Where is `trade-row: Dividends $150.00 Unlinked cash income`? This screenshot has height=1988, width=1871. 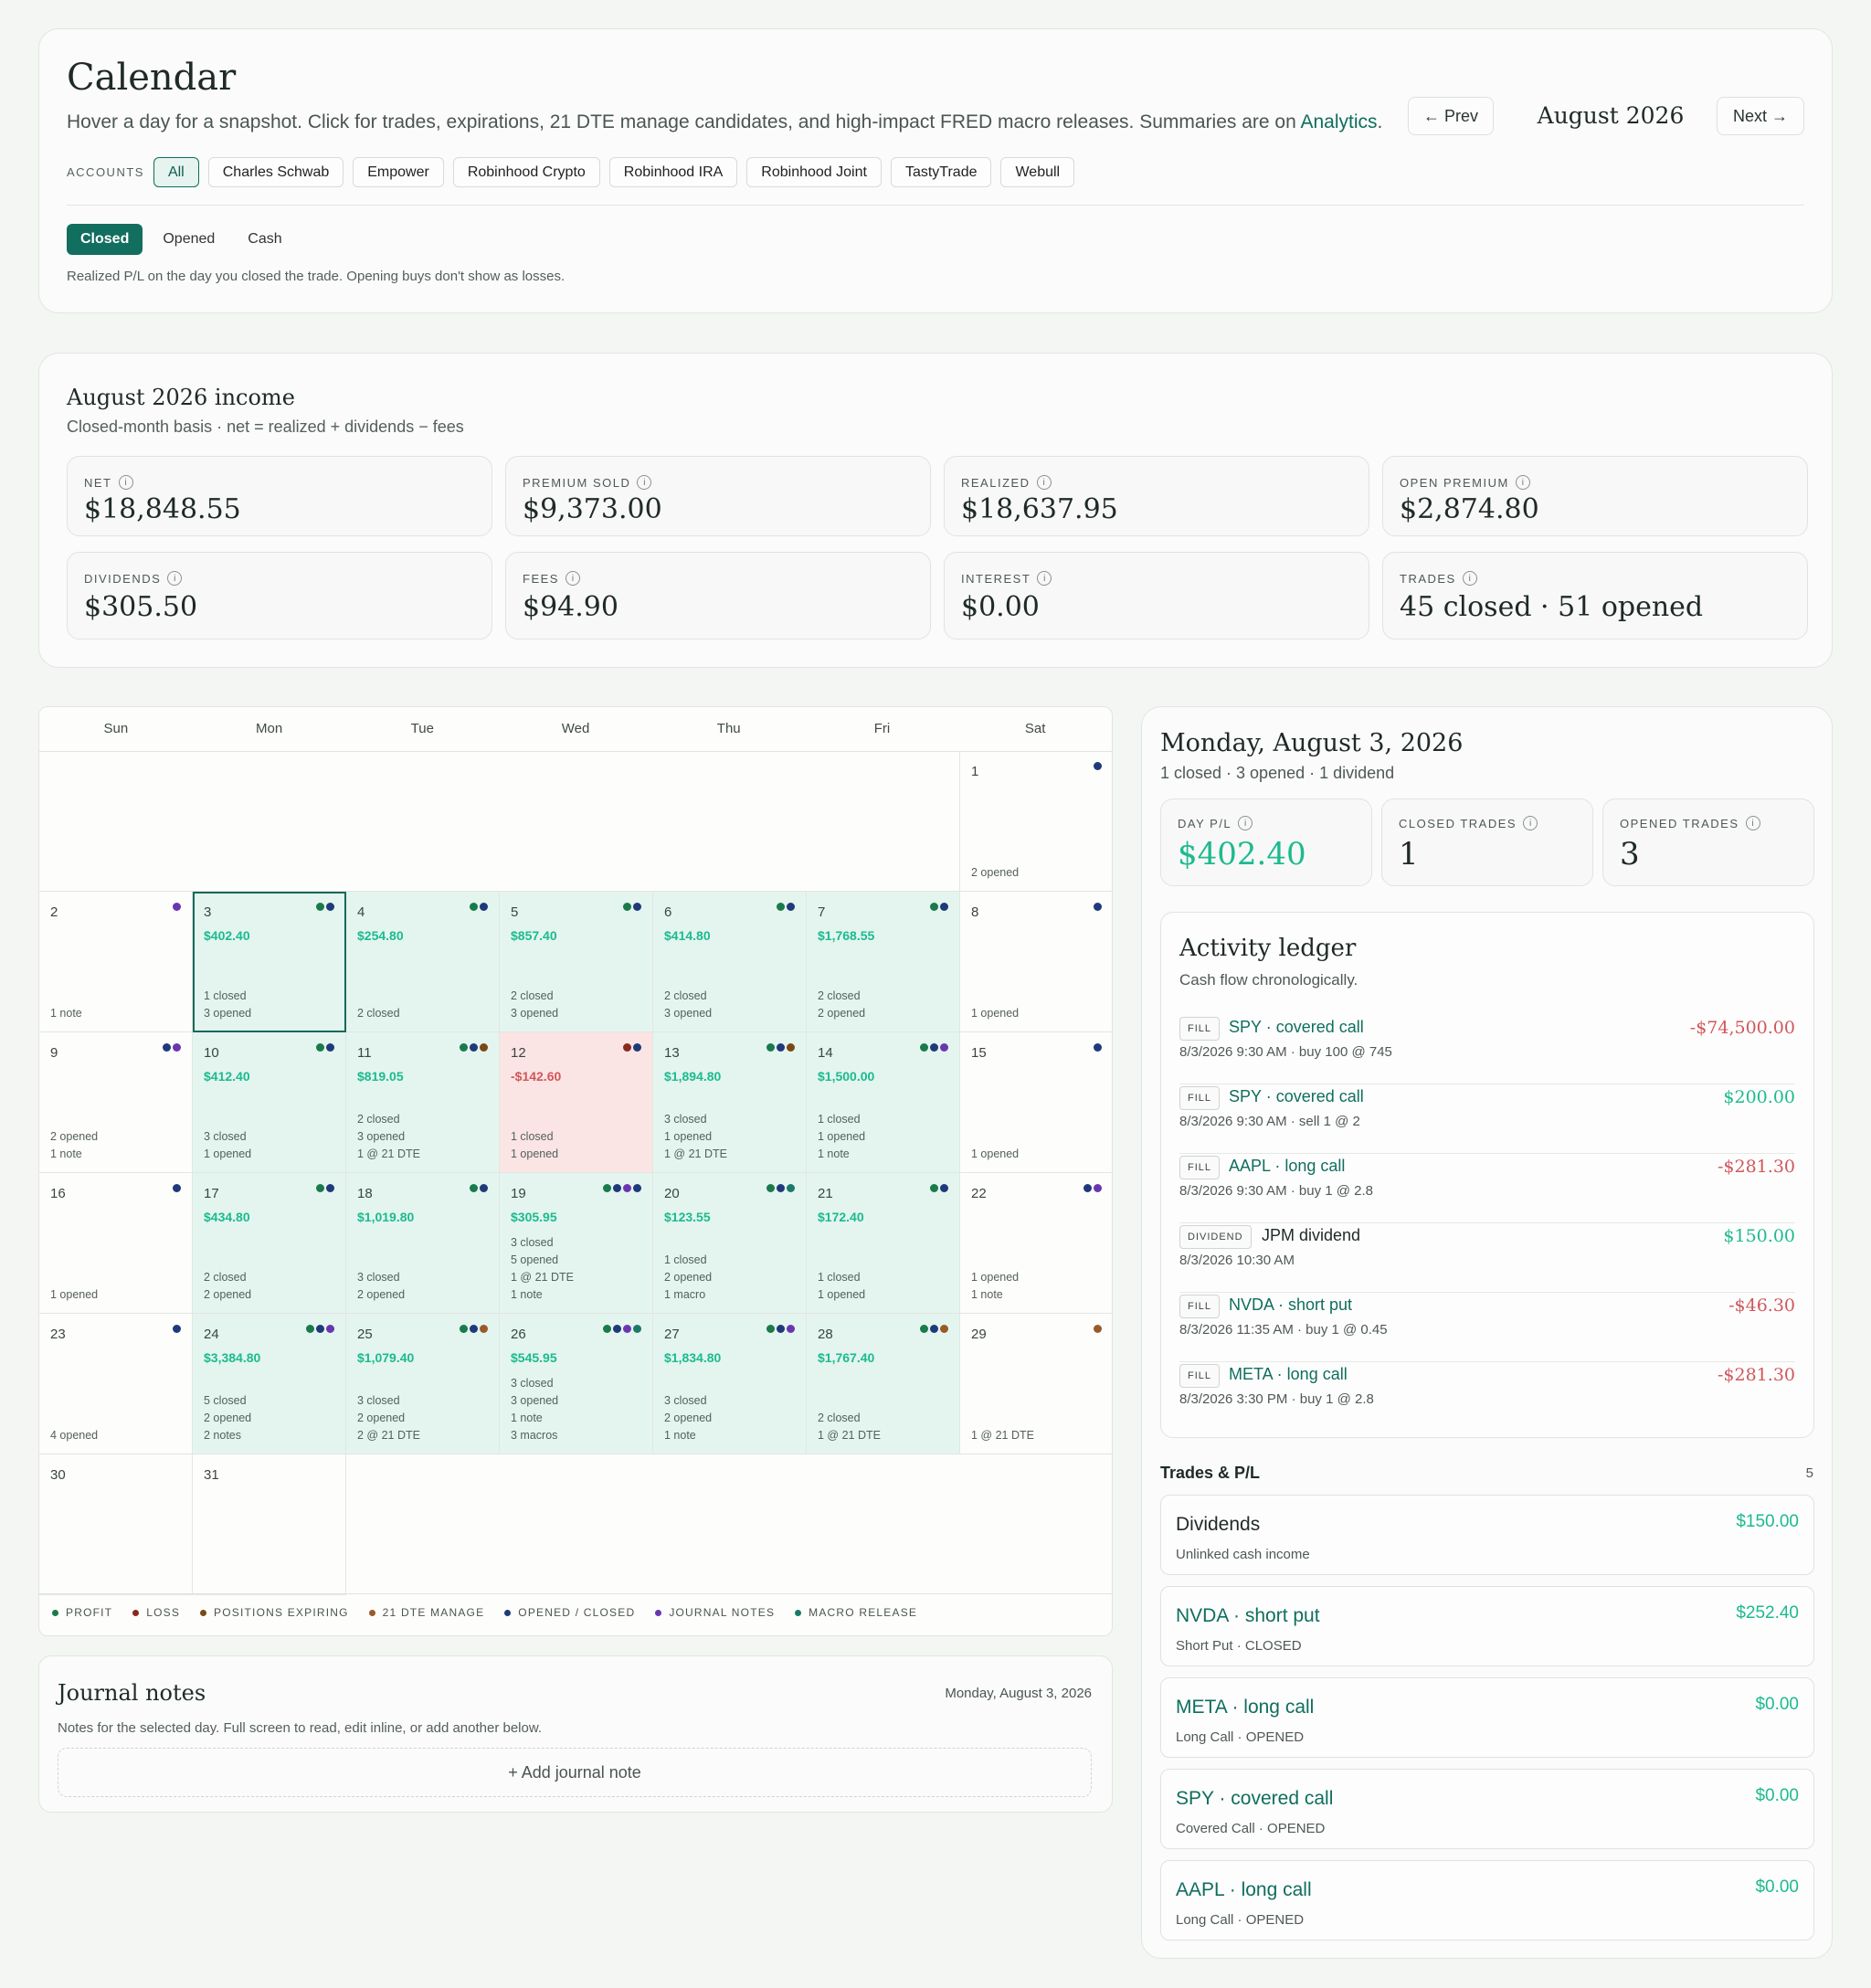 trade-row: Dividends $150.00 Unlinked cash income is located at coordinates (1487, 1535).